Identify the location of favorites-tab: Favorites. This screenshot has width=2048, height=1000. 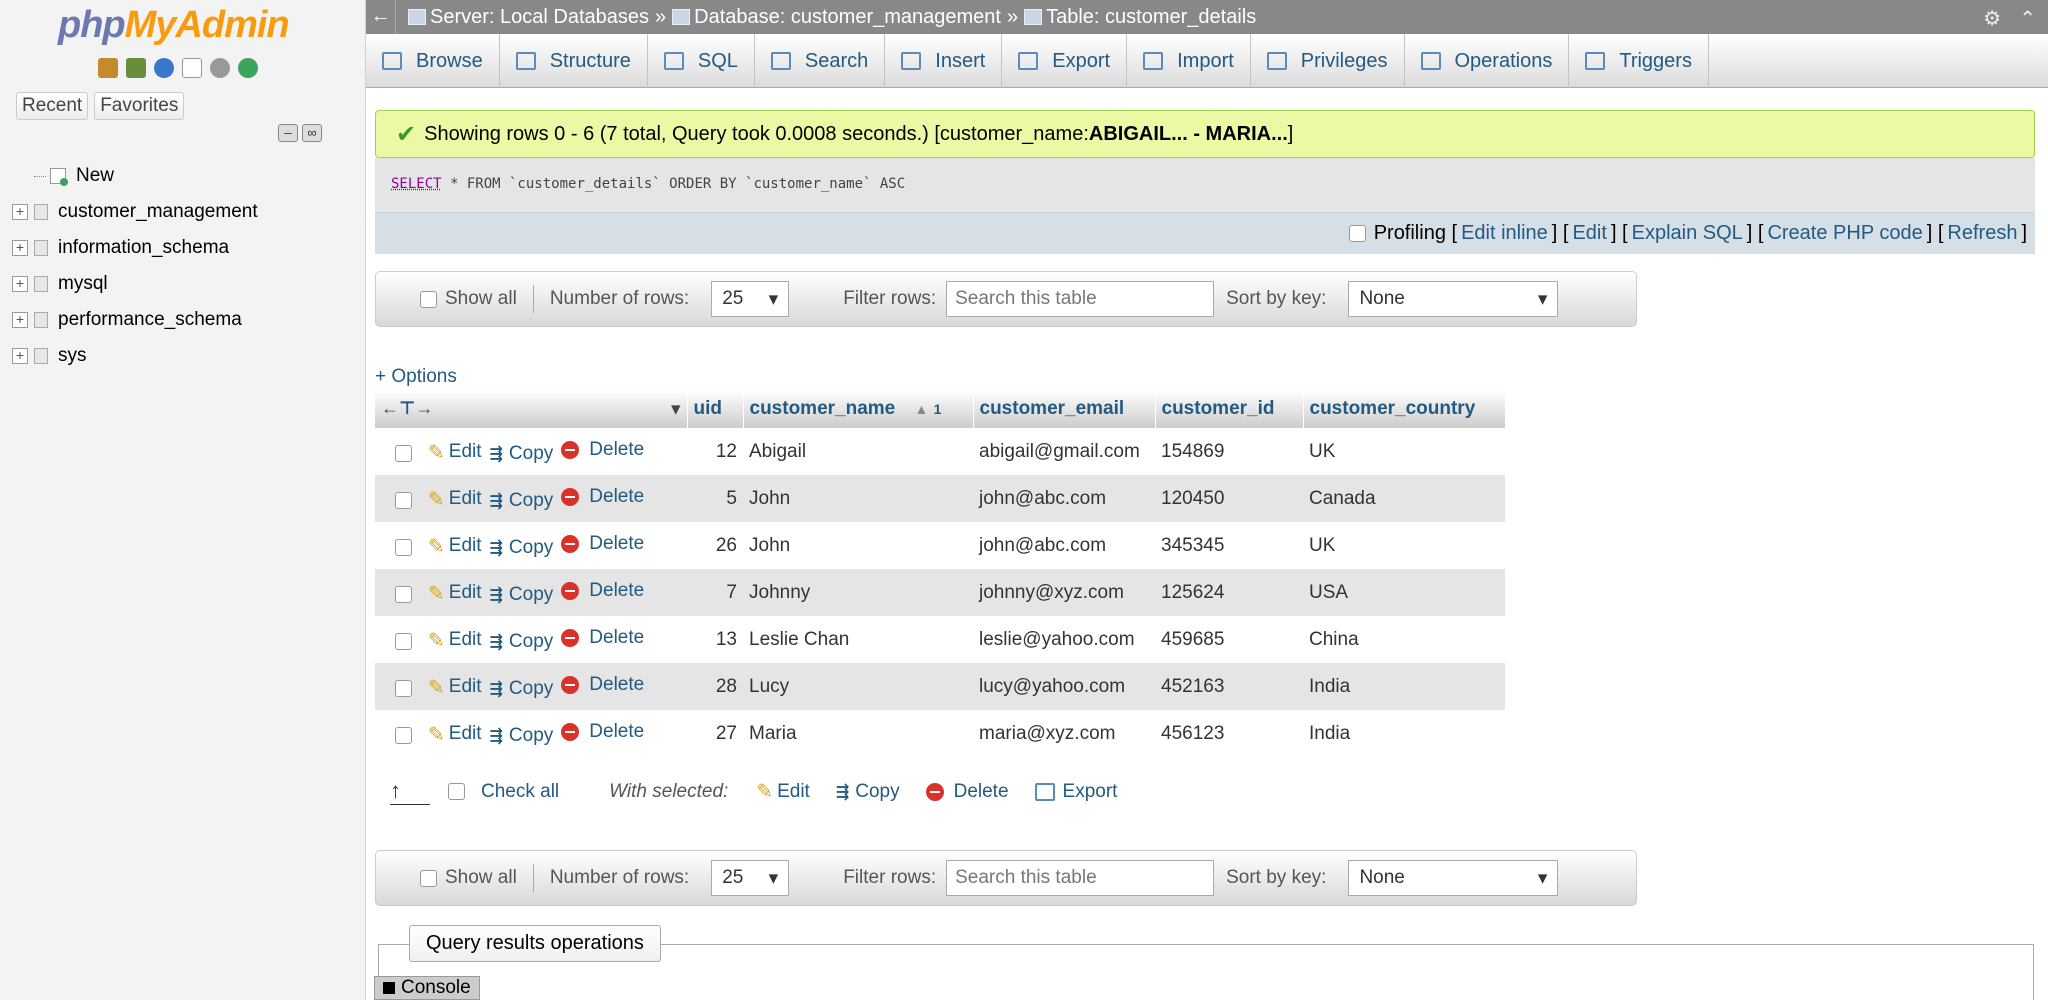
(139, 106).